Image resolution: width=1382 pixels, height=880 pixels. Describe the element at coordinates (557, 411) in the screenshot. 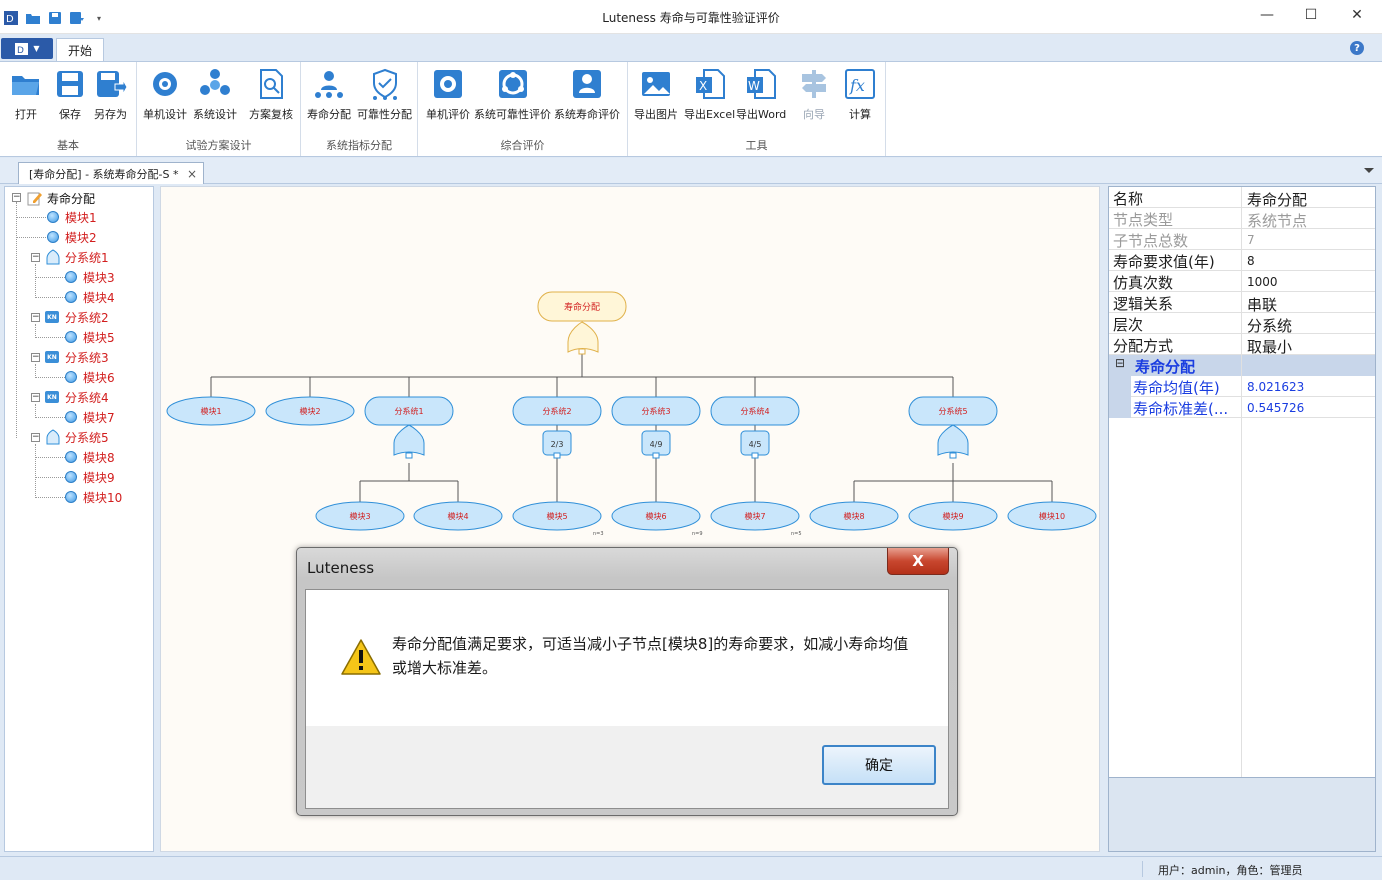

I see `diagram-node-subsystem2: 分系统2` at that location.